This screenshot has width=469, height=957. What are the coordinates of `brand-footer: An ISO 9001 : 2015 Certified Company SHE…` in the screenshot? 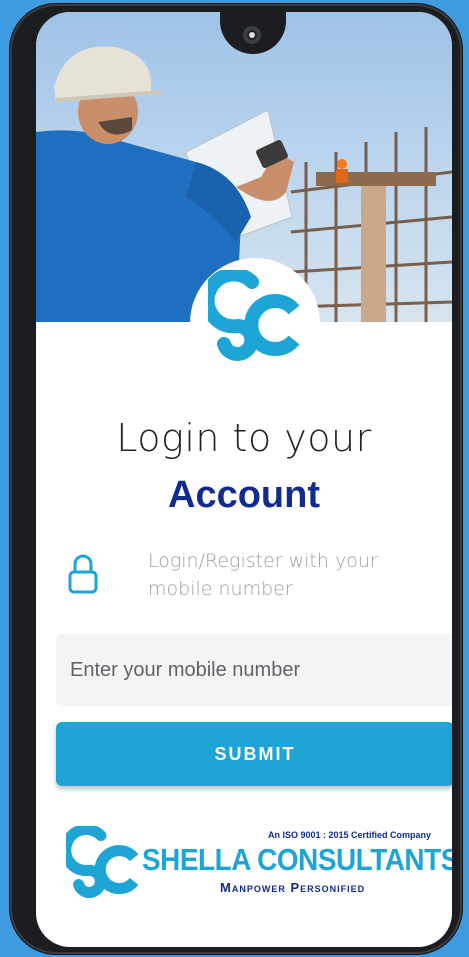 It's located at (259, 864).